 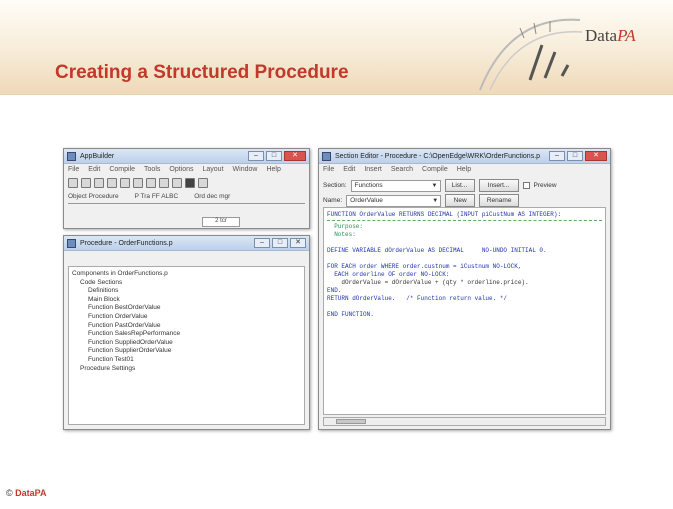 What do you see at coordinates (402, 170) in the screenshot?
I see `menu-search: Search` at bounding box center [402, 170].